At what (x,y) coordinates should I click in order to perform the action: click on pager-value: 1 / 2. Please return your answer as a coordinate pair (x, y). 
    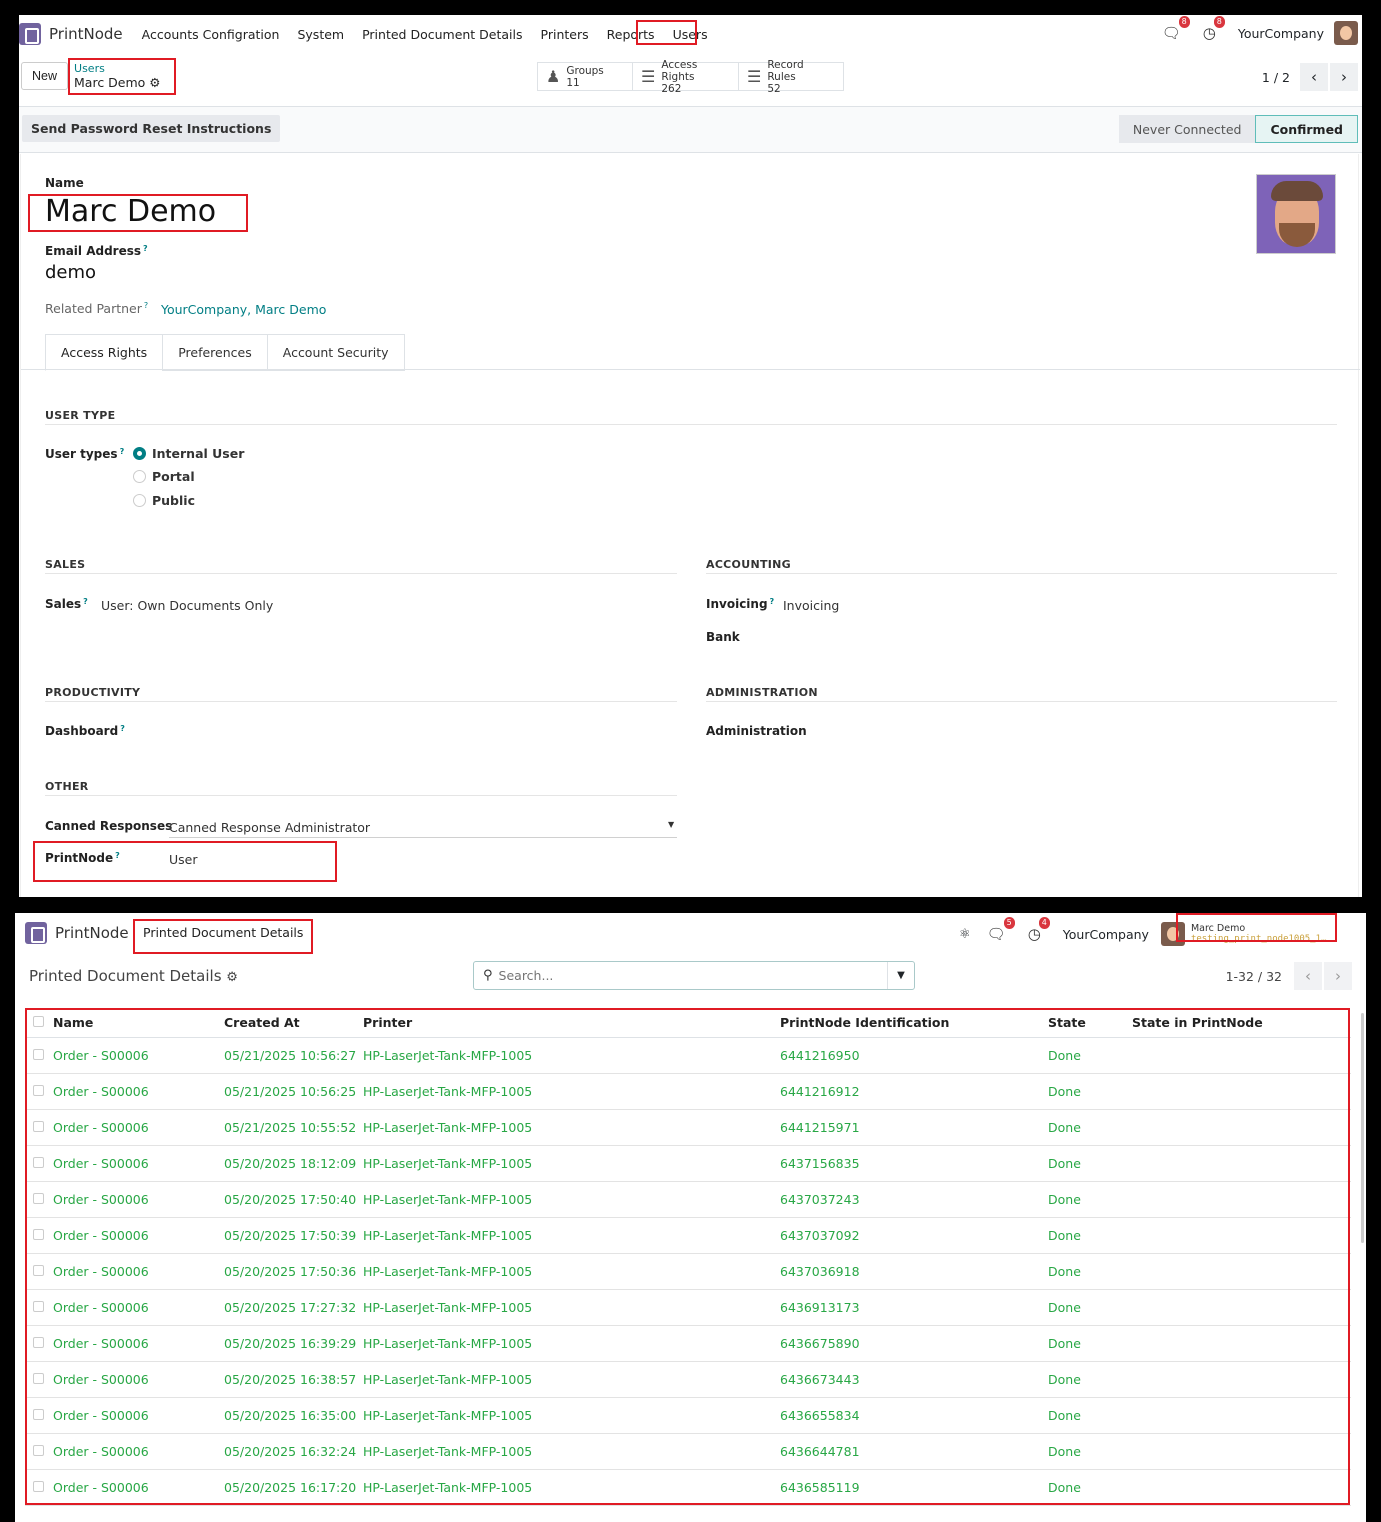
    Looking at the image, I should click on (1276, 77).